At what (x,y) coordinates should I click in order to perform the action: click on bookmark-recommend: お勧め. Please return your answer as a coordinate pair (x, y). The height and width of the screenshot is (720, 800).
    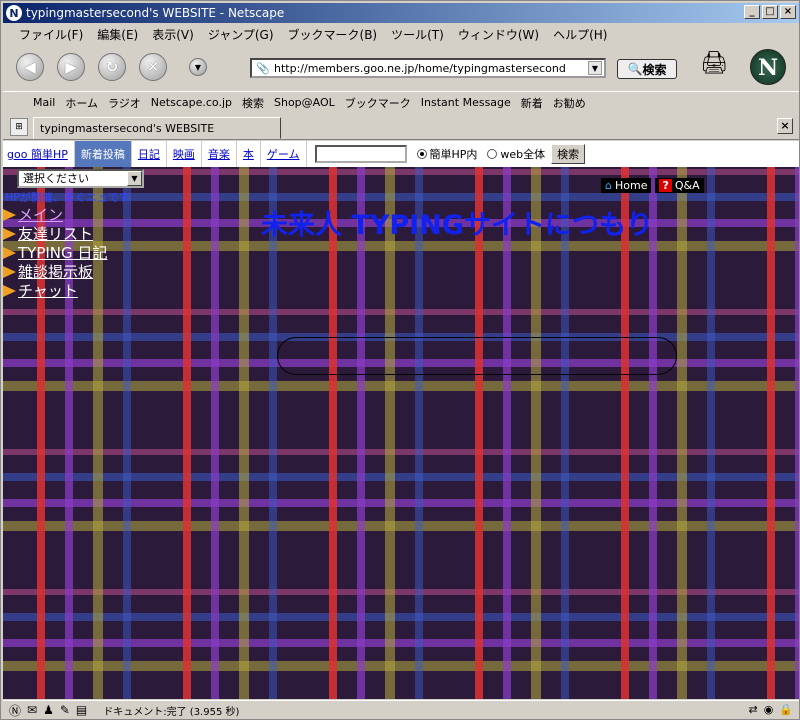
    Looking at the image, I should click on (569, 103).